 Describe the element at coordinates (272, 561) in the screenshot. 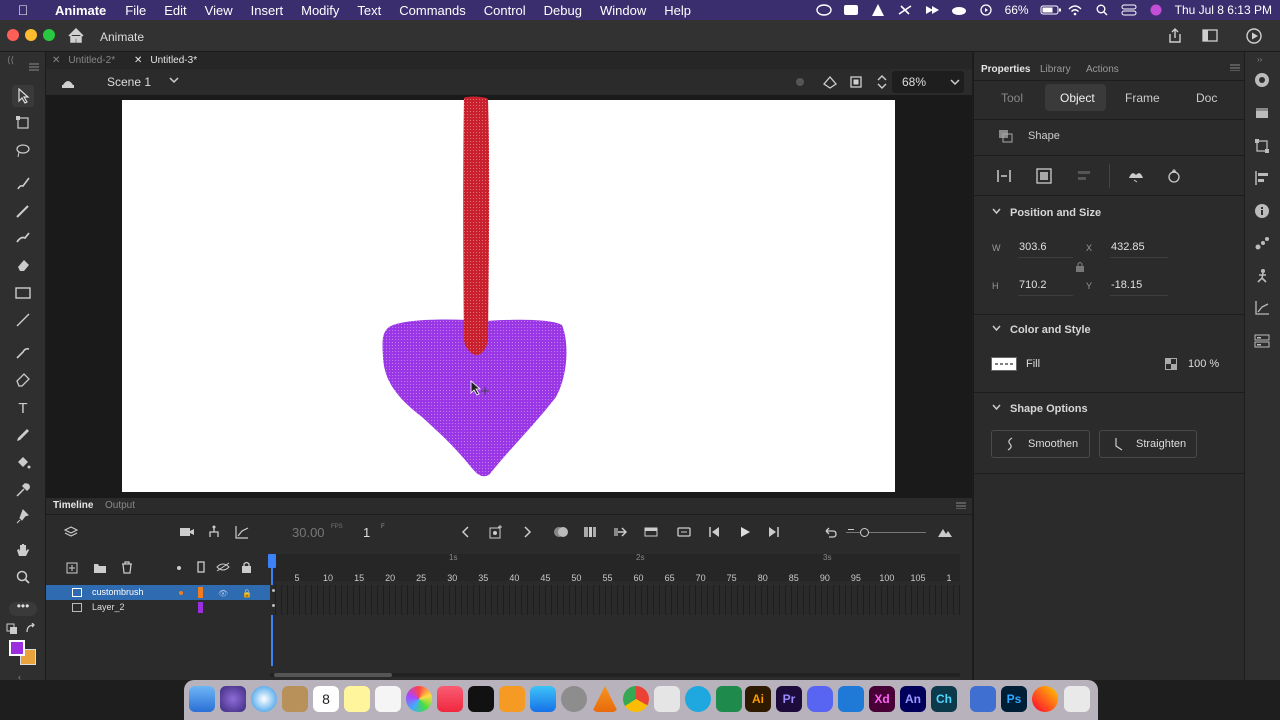

I see `playhead-handle` at that location.